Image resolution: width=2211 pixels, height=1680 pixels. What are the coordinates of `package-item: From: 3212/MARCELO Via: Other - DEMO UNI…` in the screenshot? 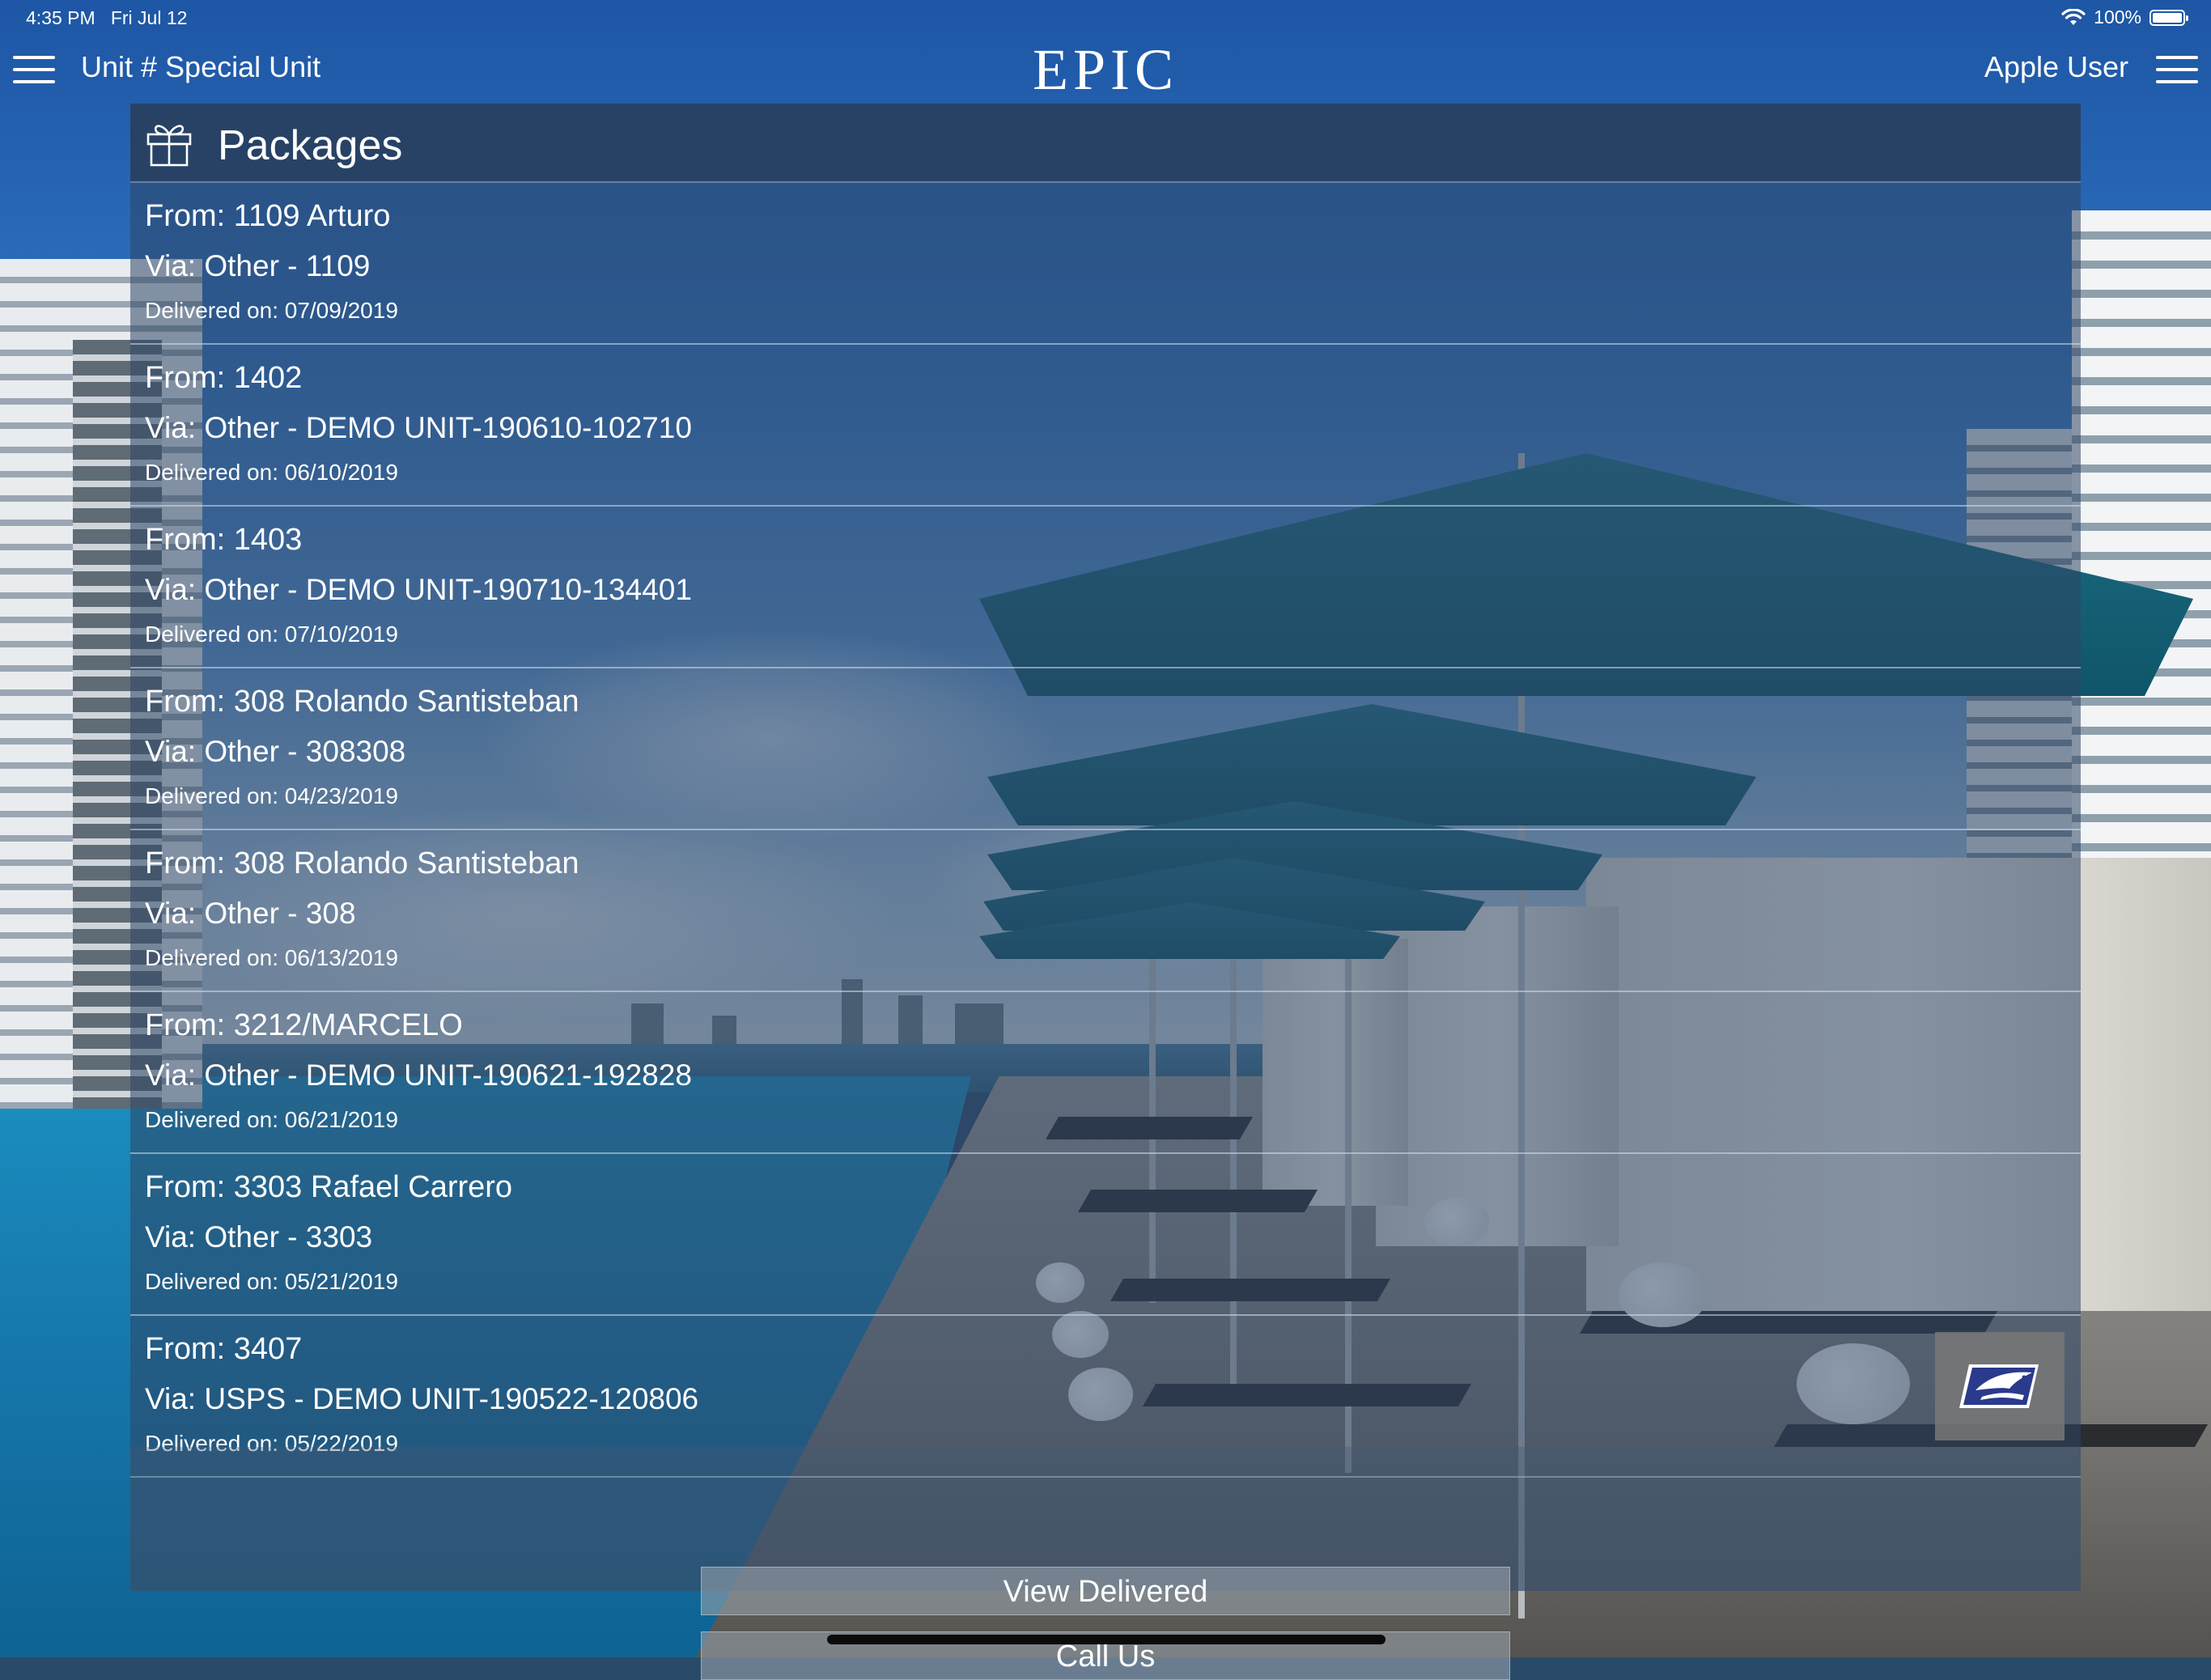 It's located at (1105, 1073).